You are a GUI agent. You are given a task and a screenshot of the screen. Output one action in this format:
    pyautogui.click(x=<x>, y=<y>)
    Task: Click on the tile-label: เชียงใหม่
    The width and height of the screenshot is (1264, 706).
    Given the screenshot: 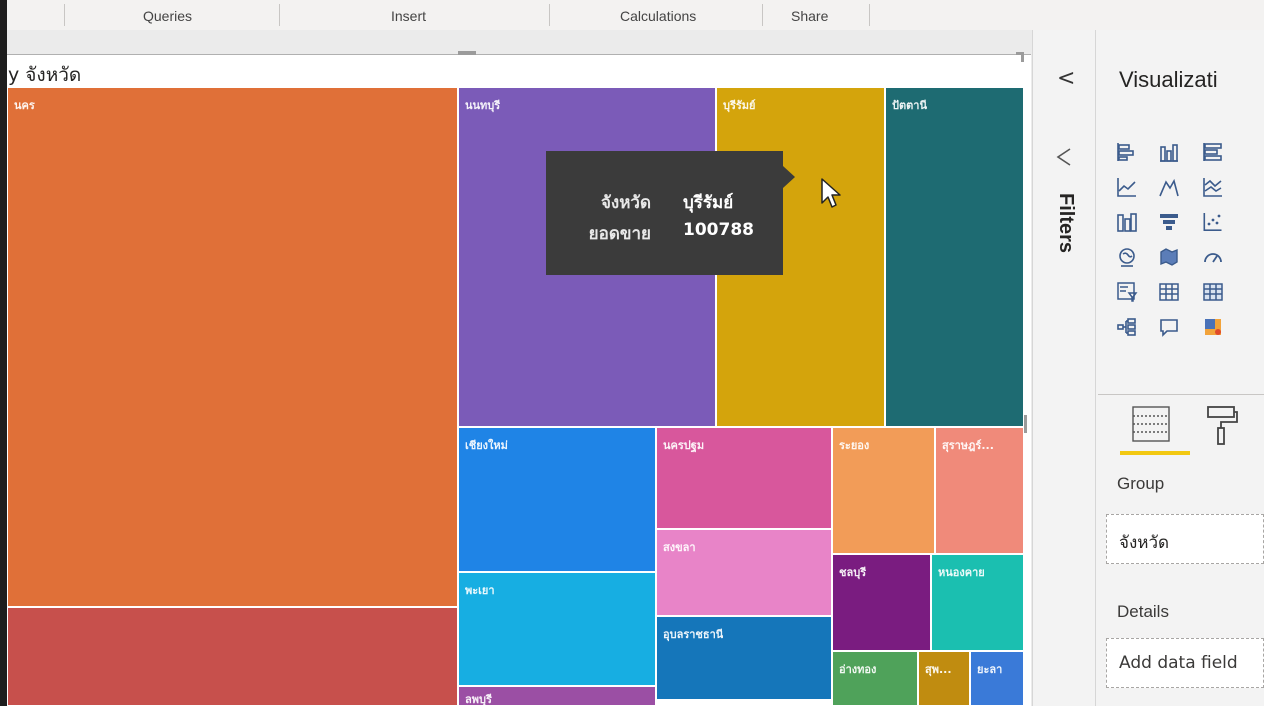 What is the action you would take?
    pyautogui.click(x=486, y=445)
    